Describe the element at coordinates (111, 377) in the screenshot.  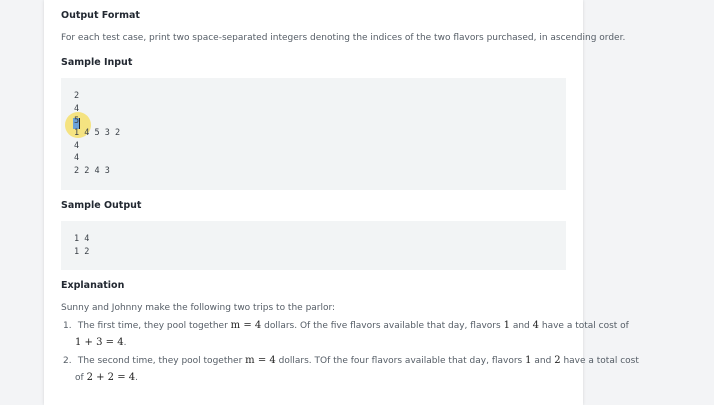
I see `math-expression: 2 + 2 = 4` at that location.